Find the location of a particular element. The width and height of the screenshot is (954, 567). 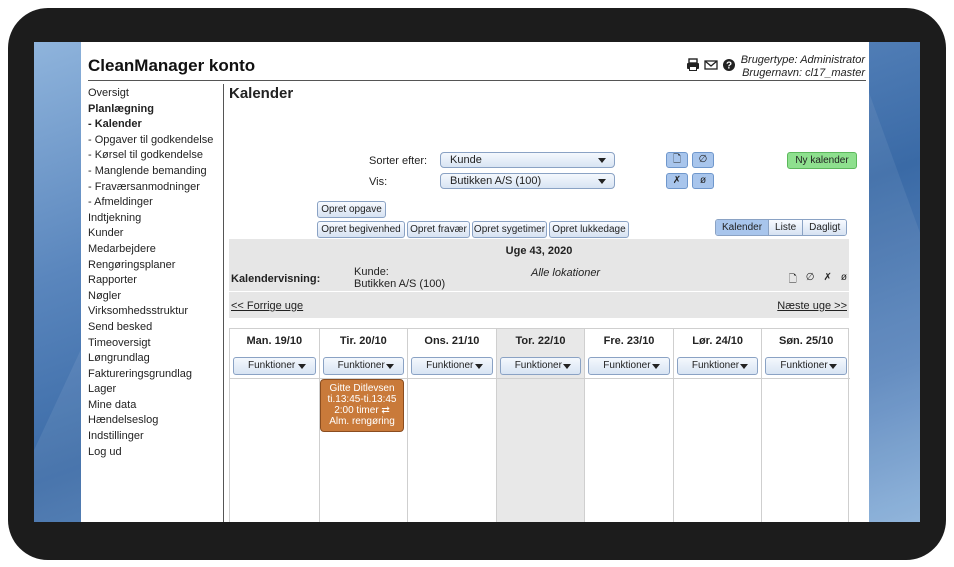

sidebar-item: Send besked is located at coordinates (155, 328).